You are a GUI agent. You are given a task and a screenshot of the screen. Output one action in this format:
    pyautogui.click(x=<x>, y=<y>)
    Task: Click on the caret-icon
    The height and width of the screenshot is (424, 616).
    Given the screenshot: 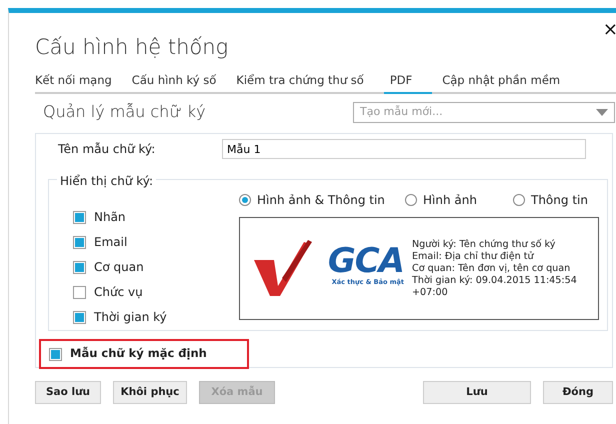 What is the action you would take?
    pyautogui.click(x=602, y=112)
    